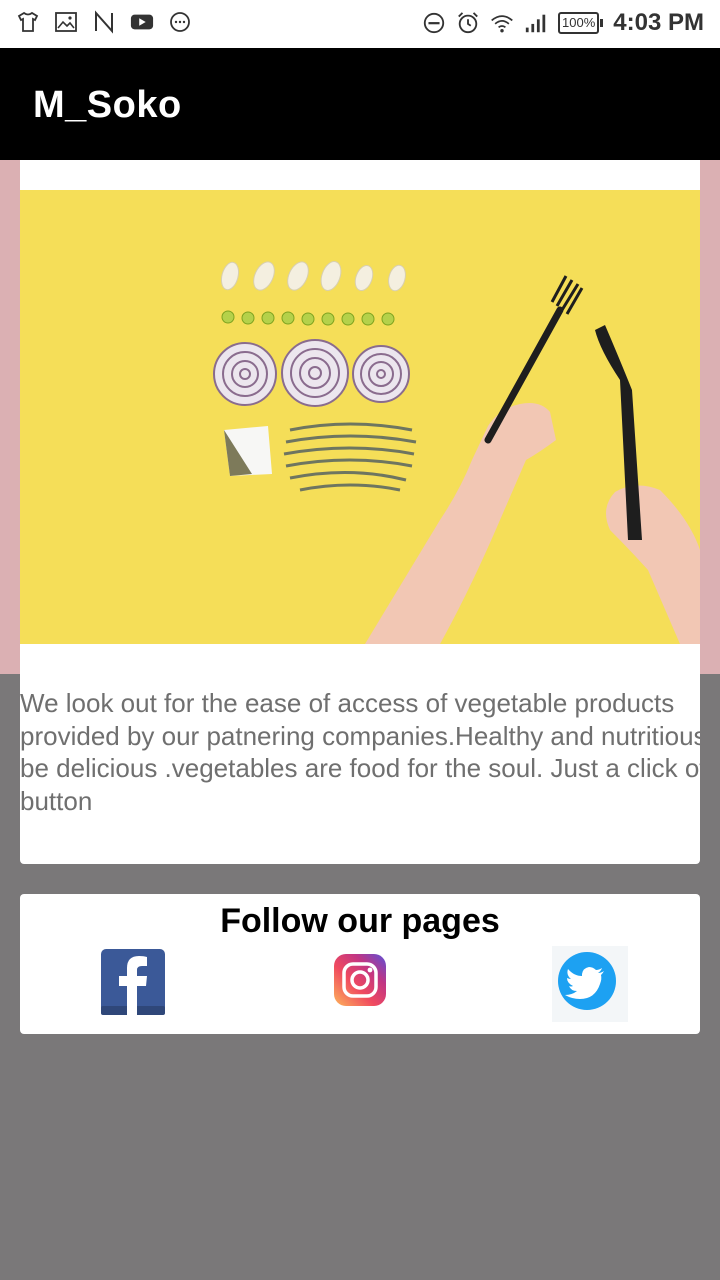  Describe the element at coordinates (536, 23) in the screenshot. I see `signal-icon` at that location.